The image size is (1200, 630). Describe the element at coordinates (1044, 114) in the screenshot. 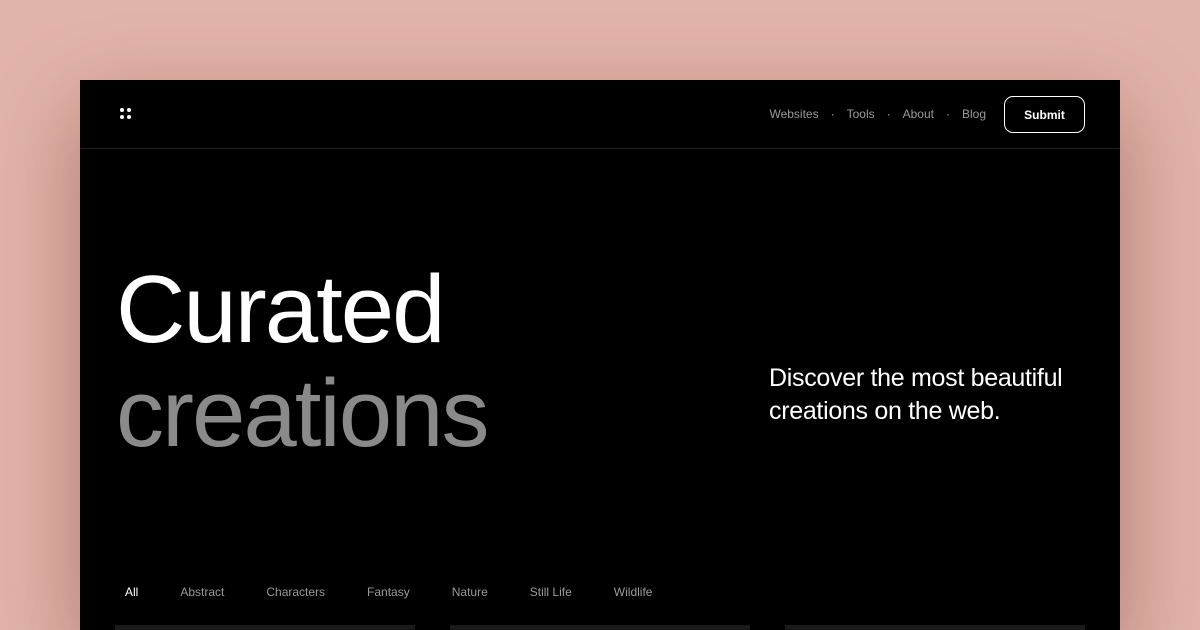

I see `submit-button: Submit` at that location.